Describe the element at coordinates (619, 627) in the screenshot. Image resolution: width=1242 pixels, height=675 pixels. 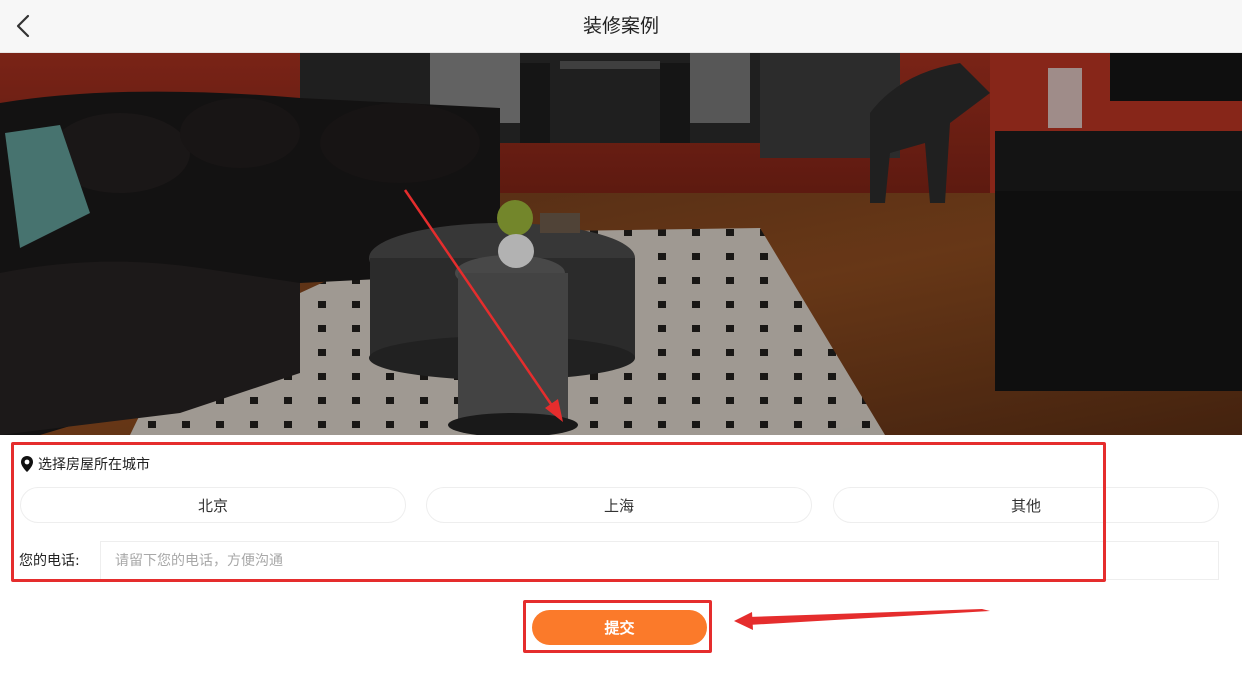
I see `submit-button: 提交` at that location.